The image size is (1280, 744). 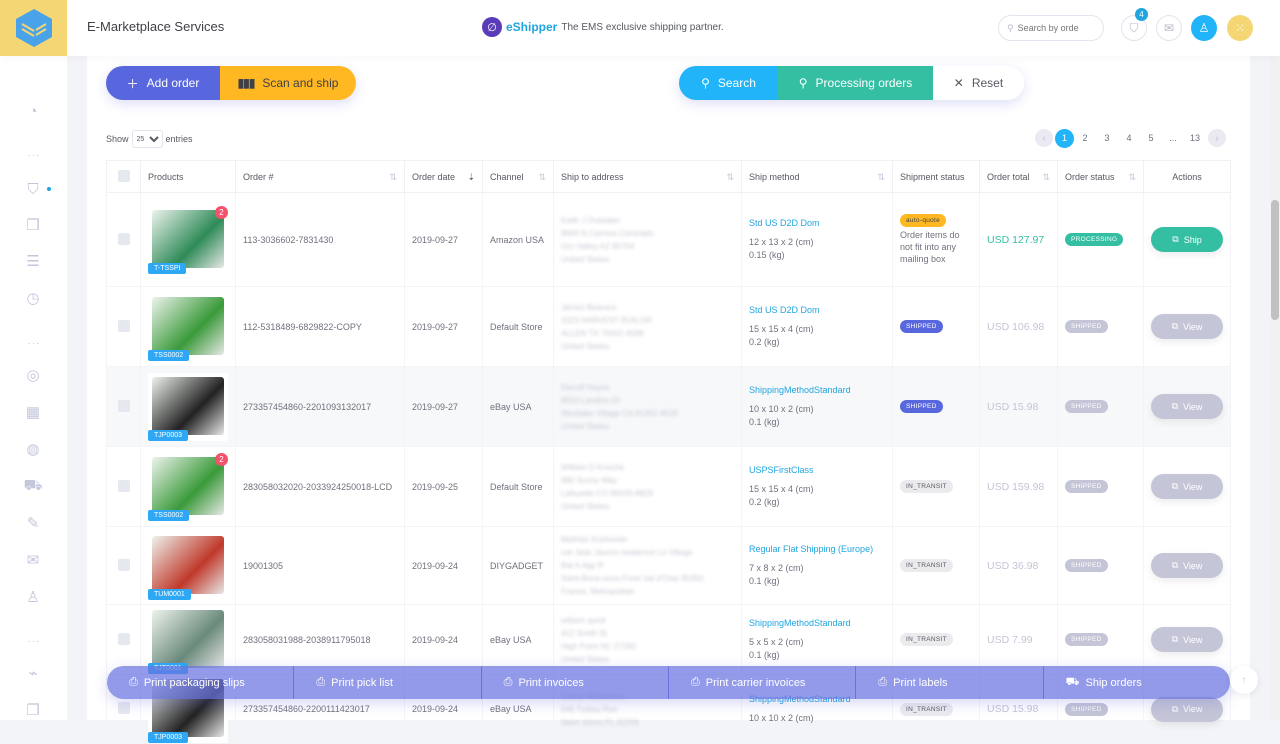 I want to click on page-4: 4, so click(x=1129, y=138).